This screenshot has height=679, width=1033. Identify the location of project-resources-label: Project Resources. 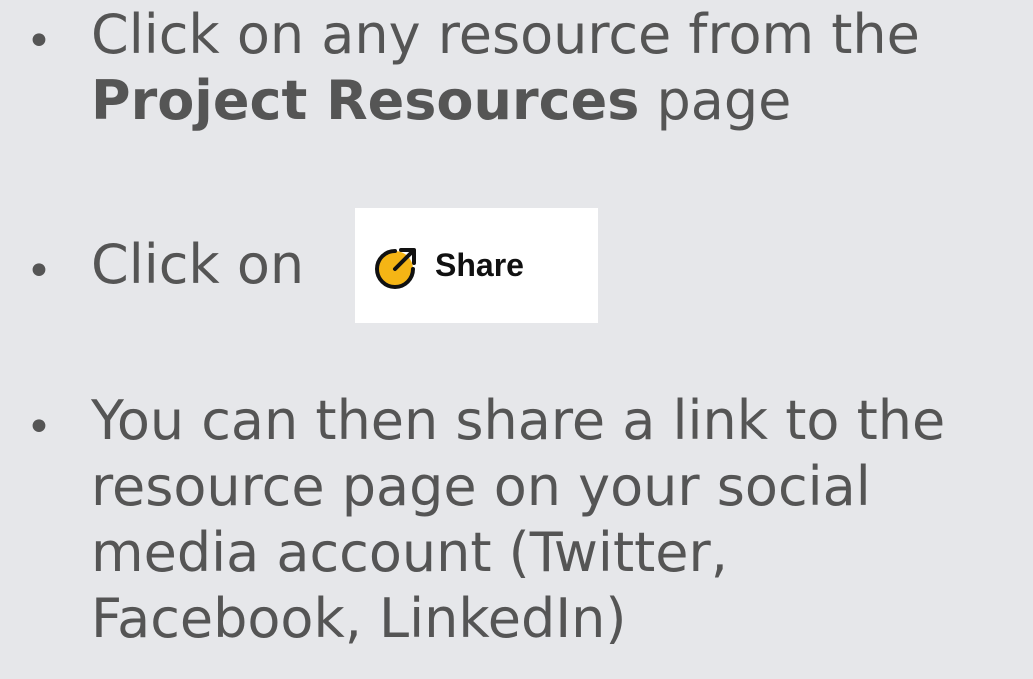
(365, 100).